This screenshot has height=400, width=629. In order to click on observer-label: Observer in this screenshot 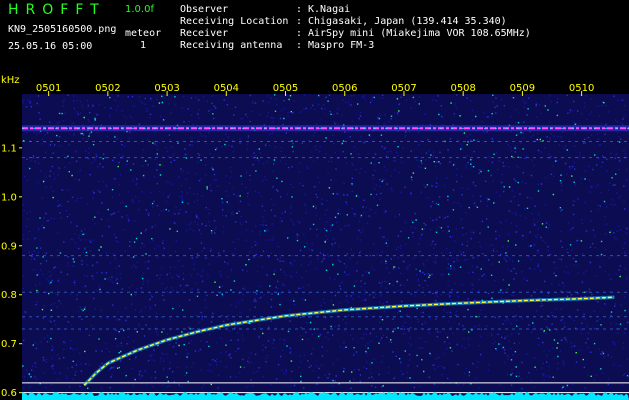, I will do `click(204, 9)`.